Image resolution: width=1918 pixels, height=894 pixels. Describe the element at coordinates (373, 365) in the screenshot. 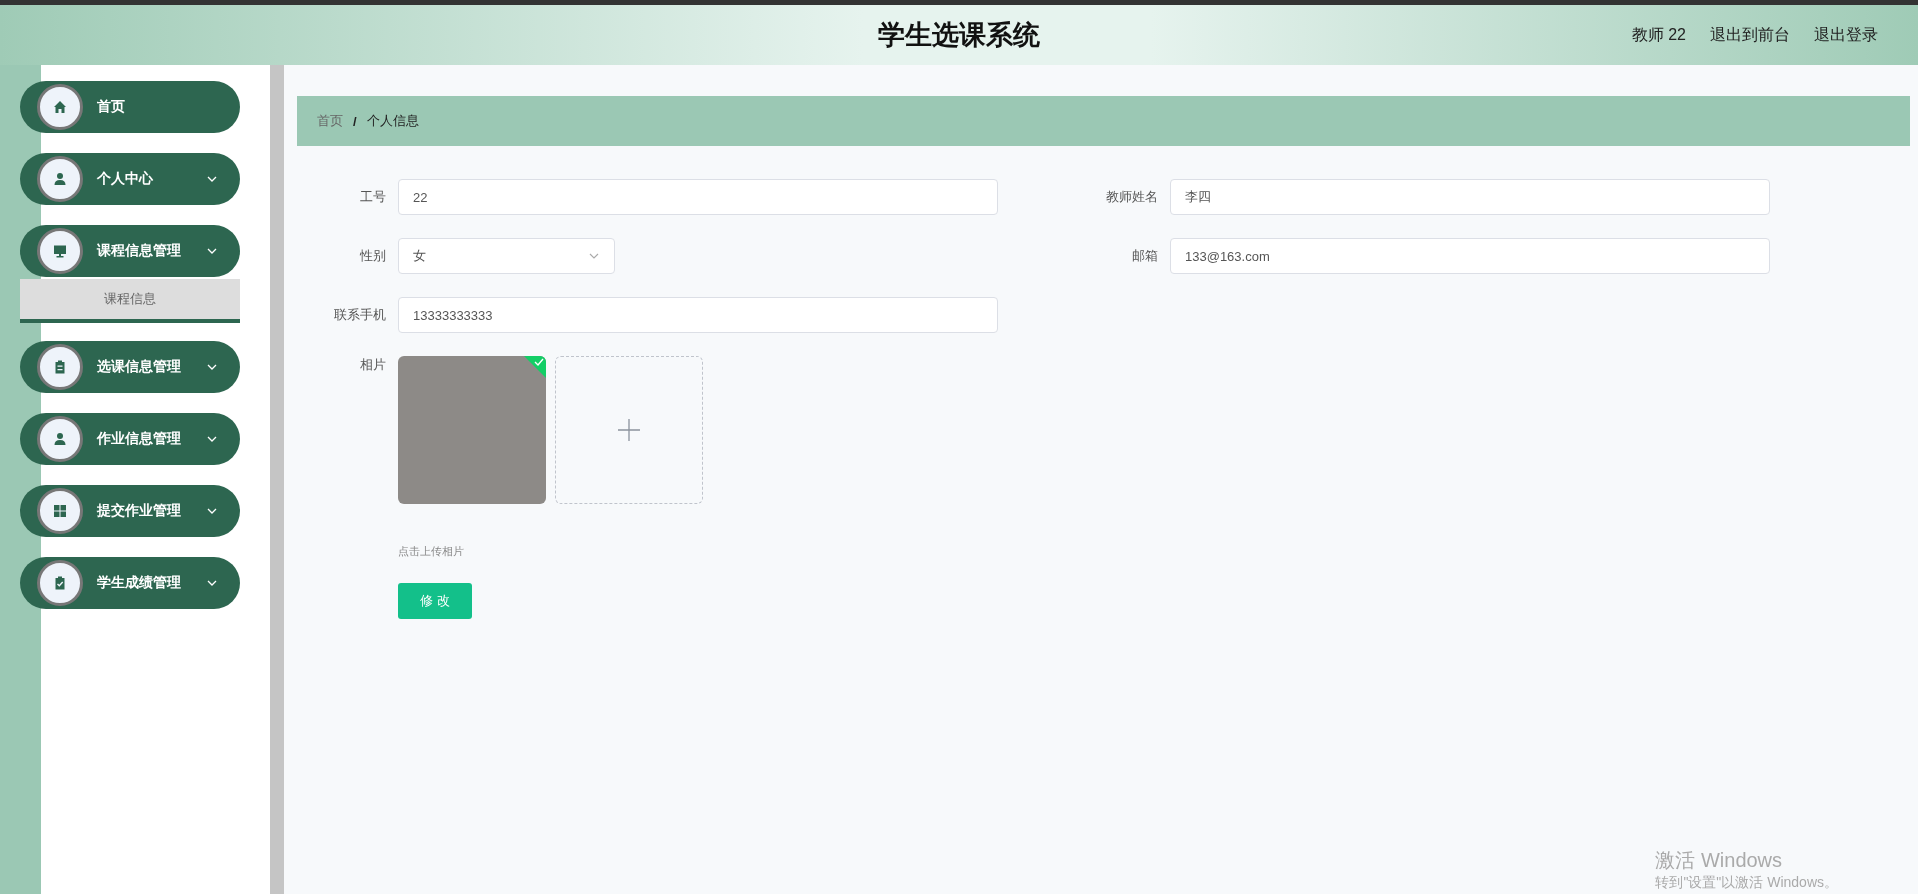

I see `field-label: 相片` at that location.